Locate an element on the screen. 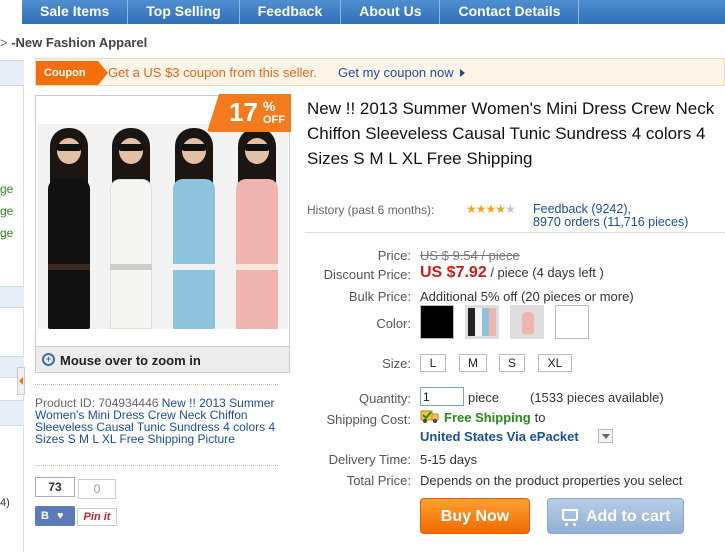 The width and height of the screenshot is (725, 552). free-shipping-label: Free Shipping is located at coordinates (487, 417).